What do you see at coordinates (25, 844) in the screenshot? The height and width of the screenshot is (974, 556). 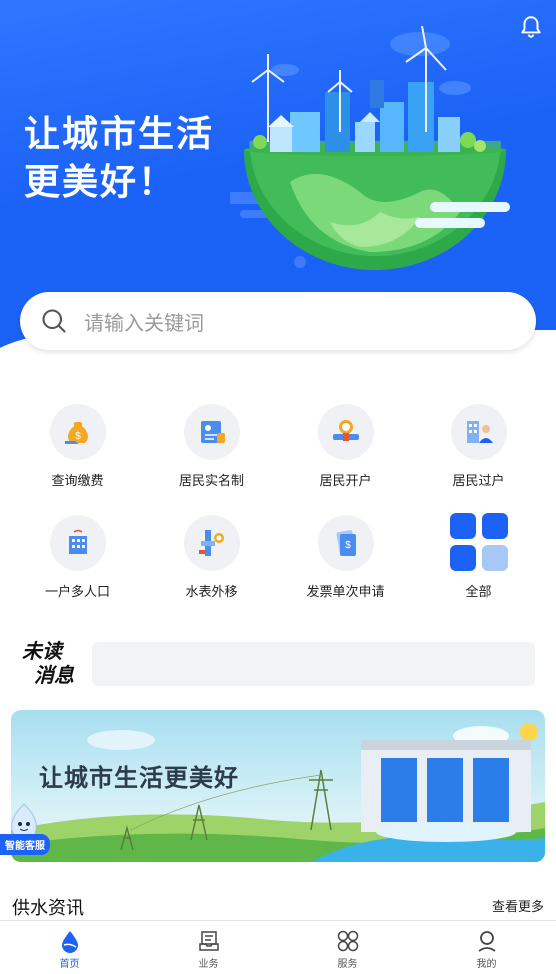 I see `assistant-label: 智能客服` at bounding box center [25, 844].